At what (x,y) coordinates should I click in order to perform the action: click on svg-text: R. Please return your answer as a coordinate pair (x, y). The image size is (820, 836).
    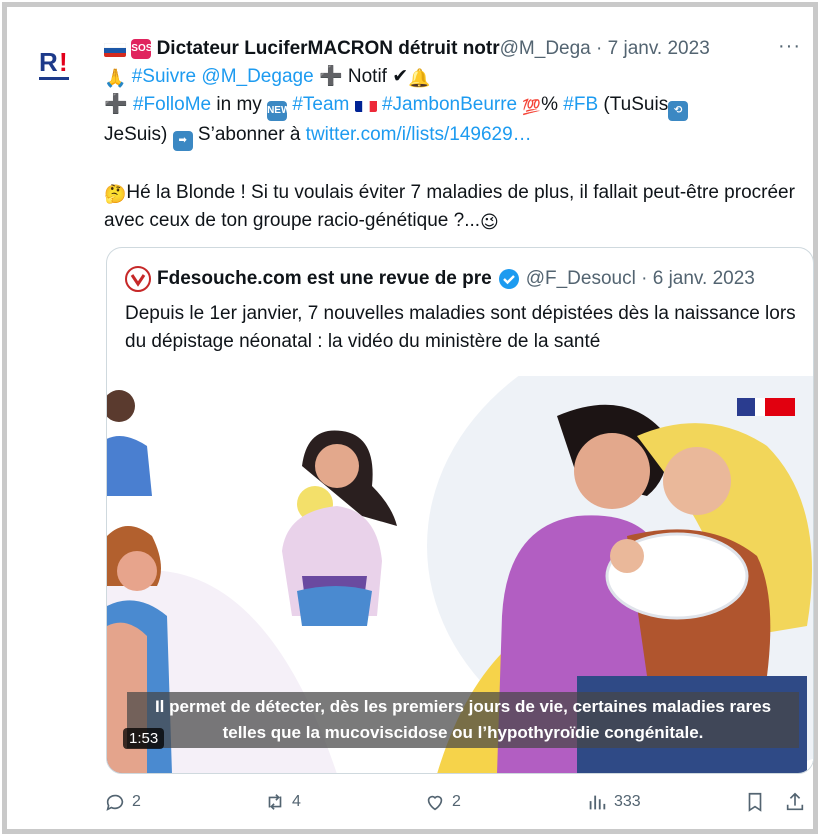
    Looking at the image, I should click on (48, 62).